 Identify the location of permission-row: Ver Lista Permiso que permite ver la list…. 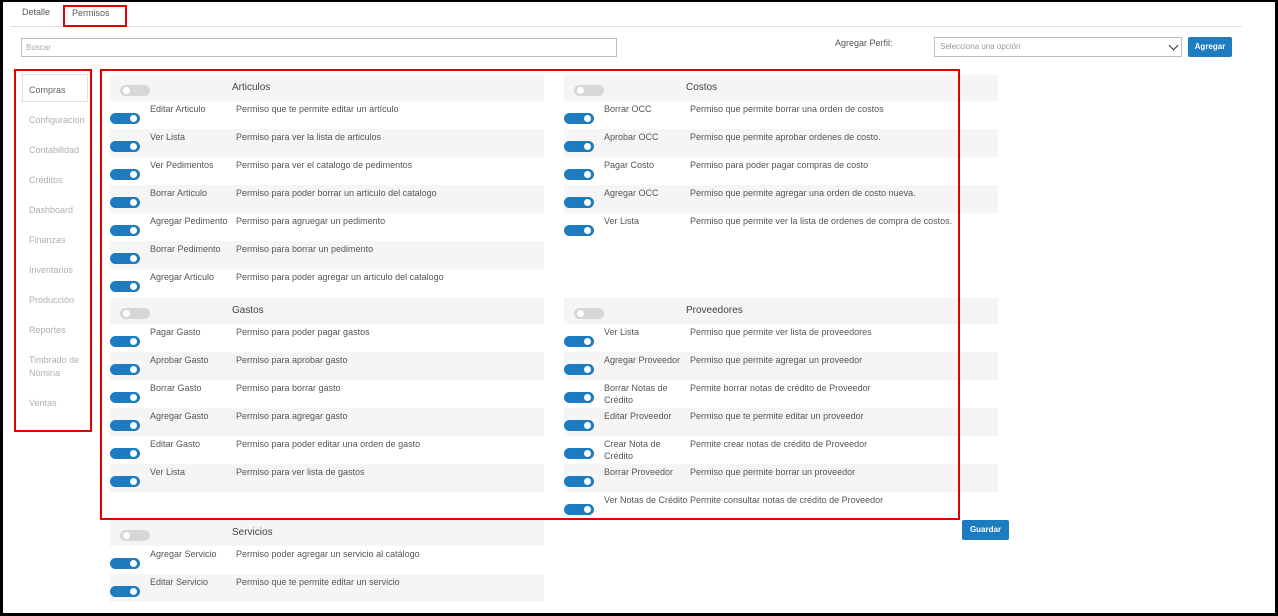
(781, 227).